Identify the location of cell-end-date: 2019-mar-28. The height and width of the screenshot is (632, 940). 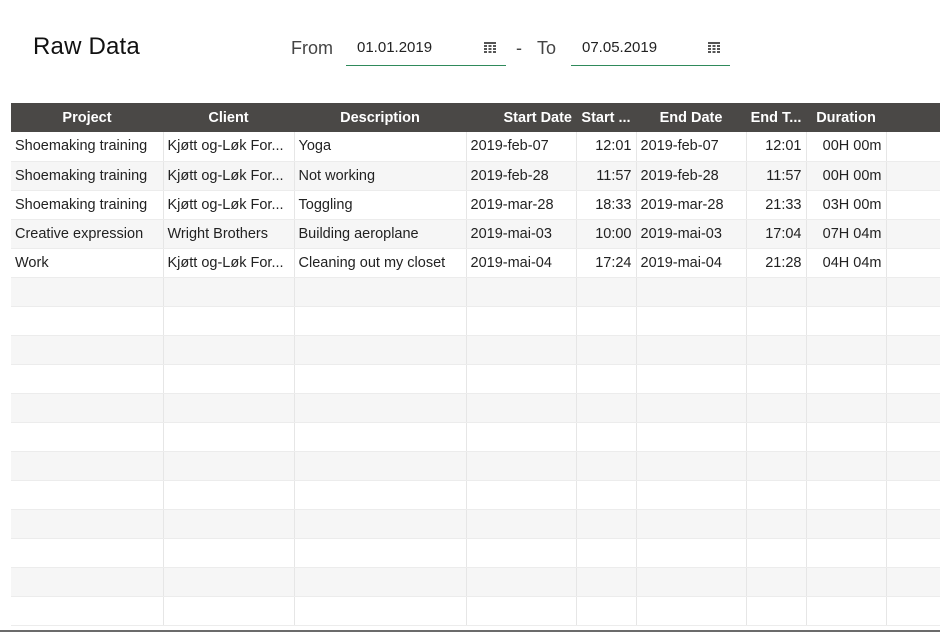
(691, 205).